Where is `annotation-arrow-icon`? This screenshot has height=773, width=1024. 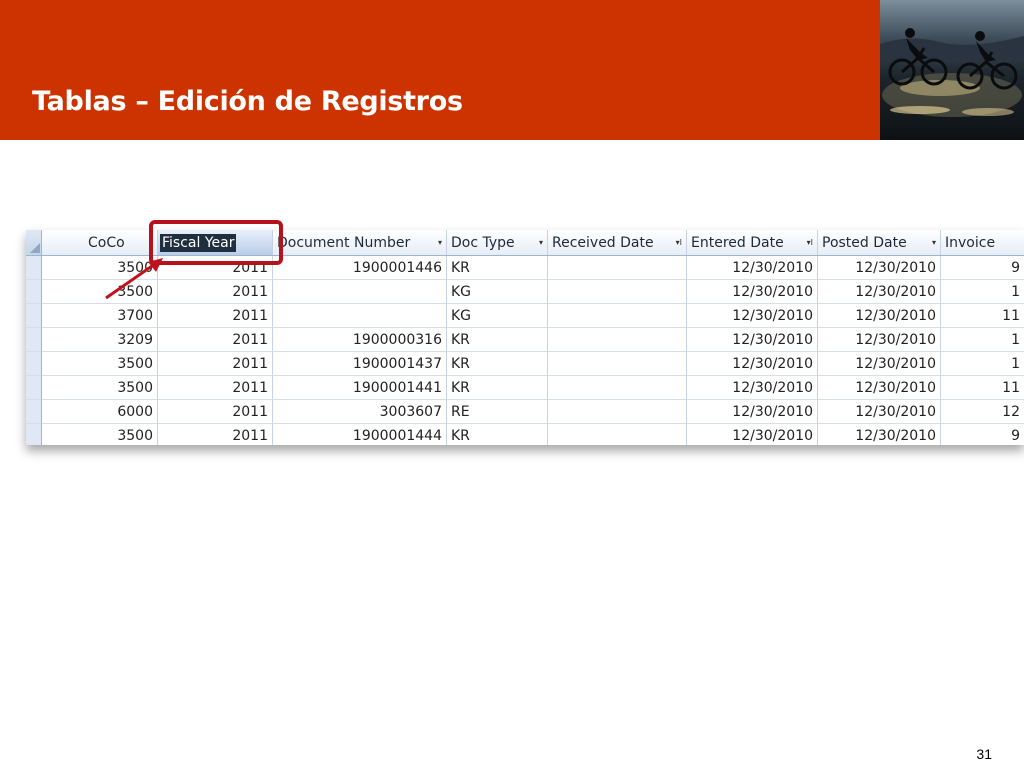 annotation-arrow-icon is located at coordinates (134, 279).